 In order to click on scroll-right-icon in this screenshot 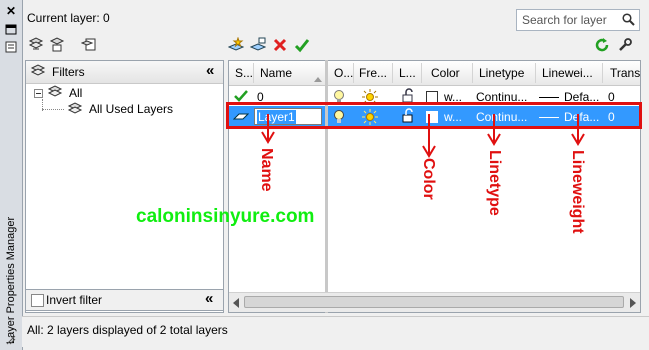, I will do `click(633, 304)`.